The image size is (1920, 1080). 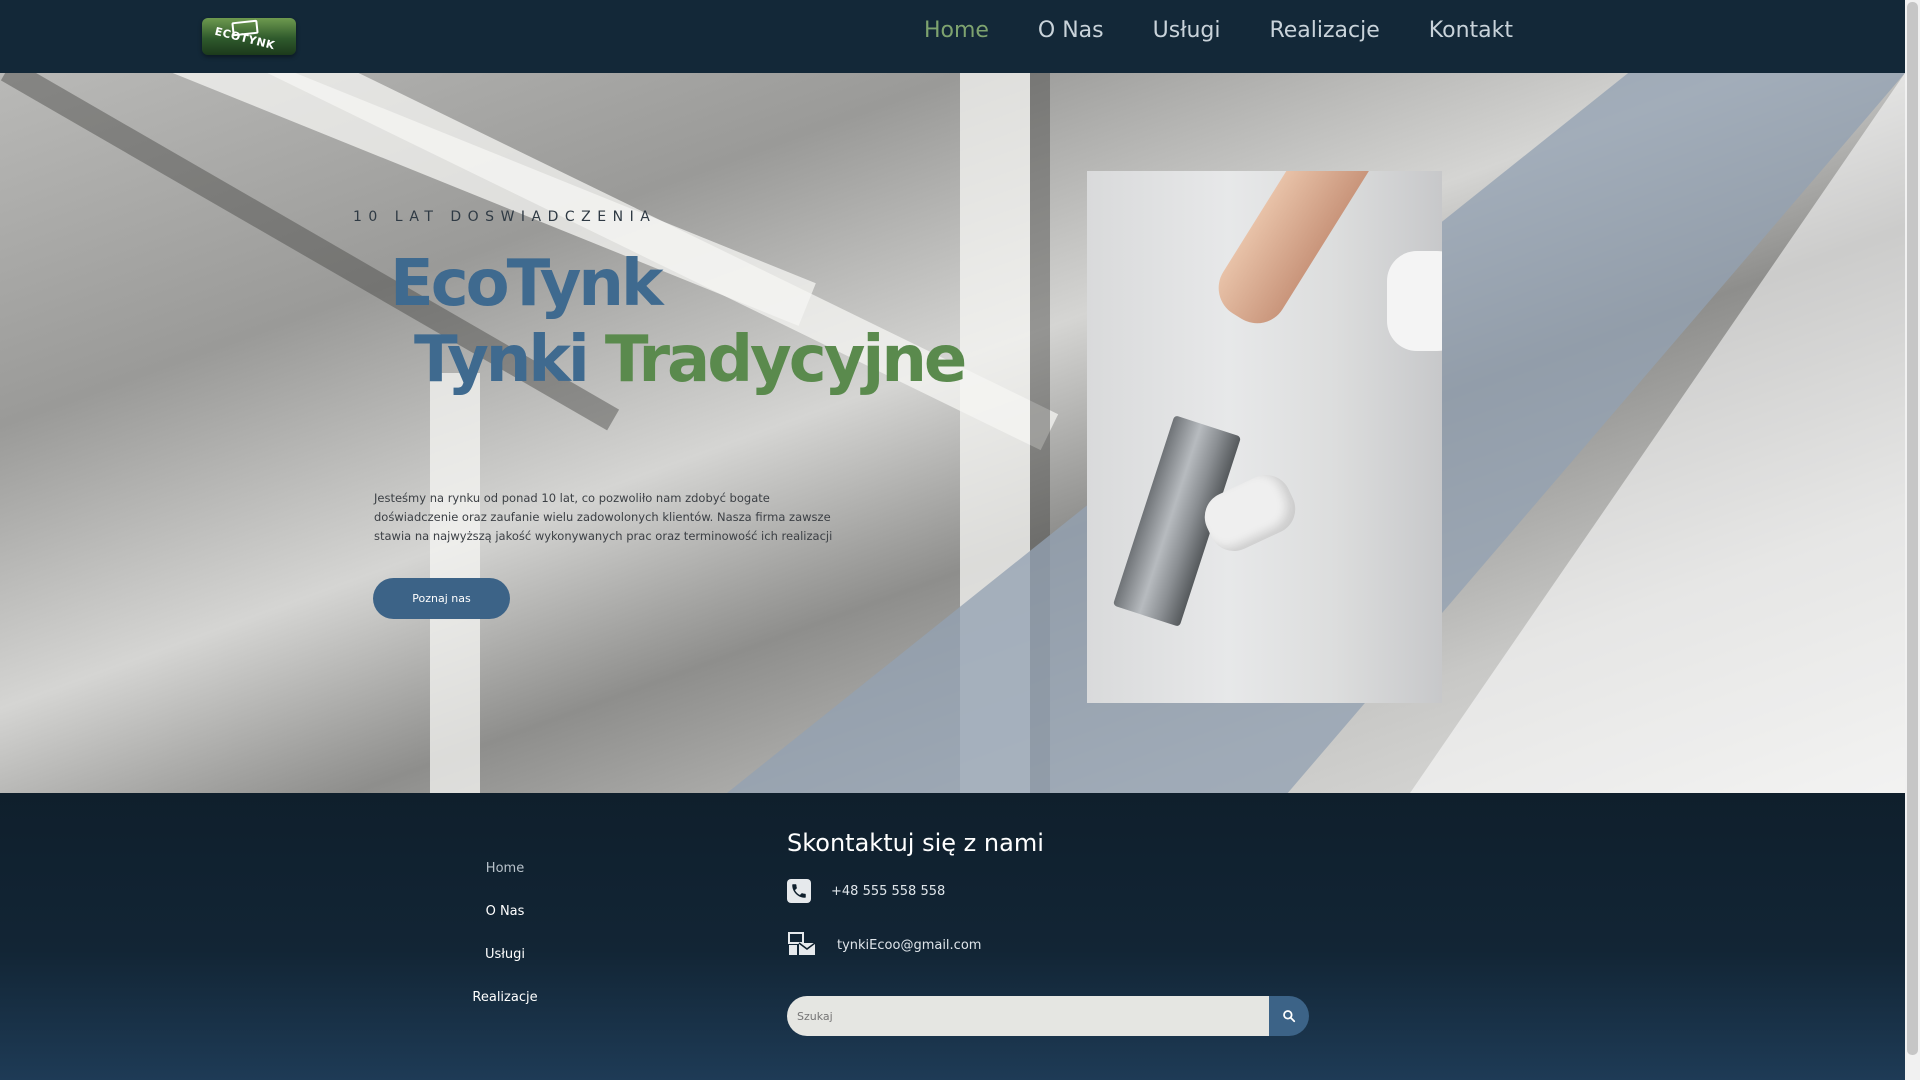 I want to click on search-icon, so click(x=1289, y=1016).